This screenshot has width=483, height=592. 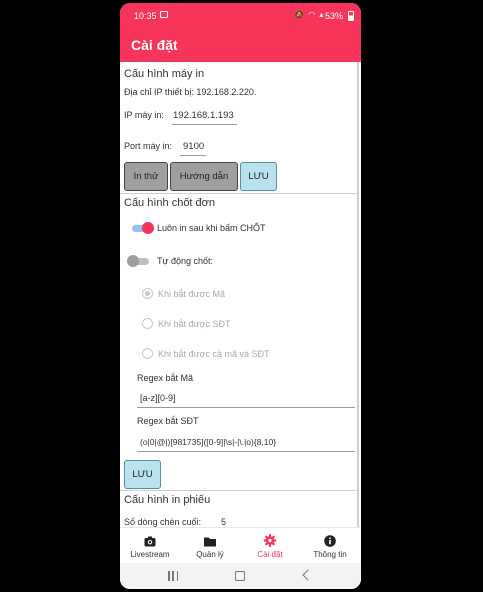 I want to click on system-nav-bar, so click(x=240, y=576).